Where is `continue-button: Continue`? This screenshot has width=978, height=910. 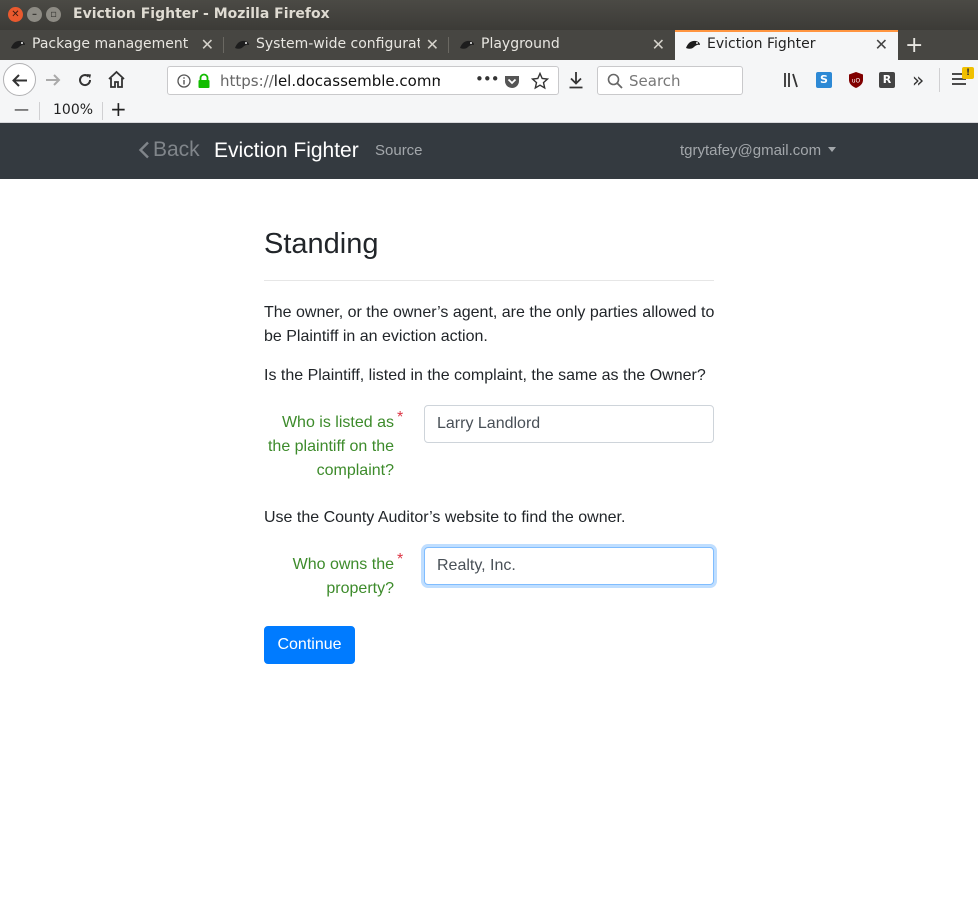
continue-button: Continue is located at coordinates (309, 645).